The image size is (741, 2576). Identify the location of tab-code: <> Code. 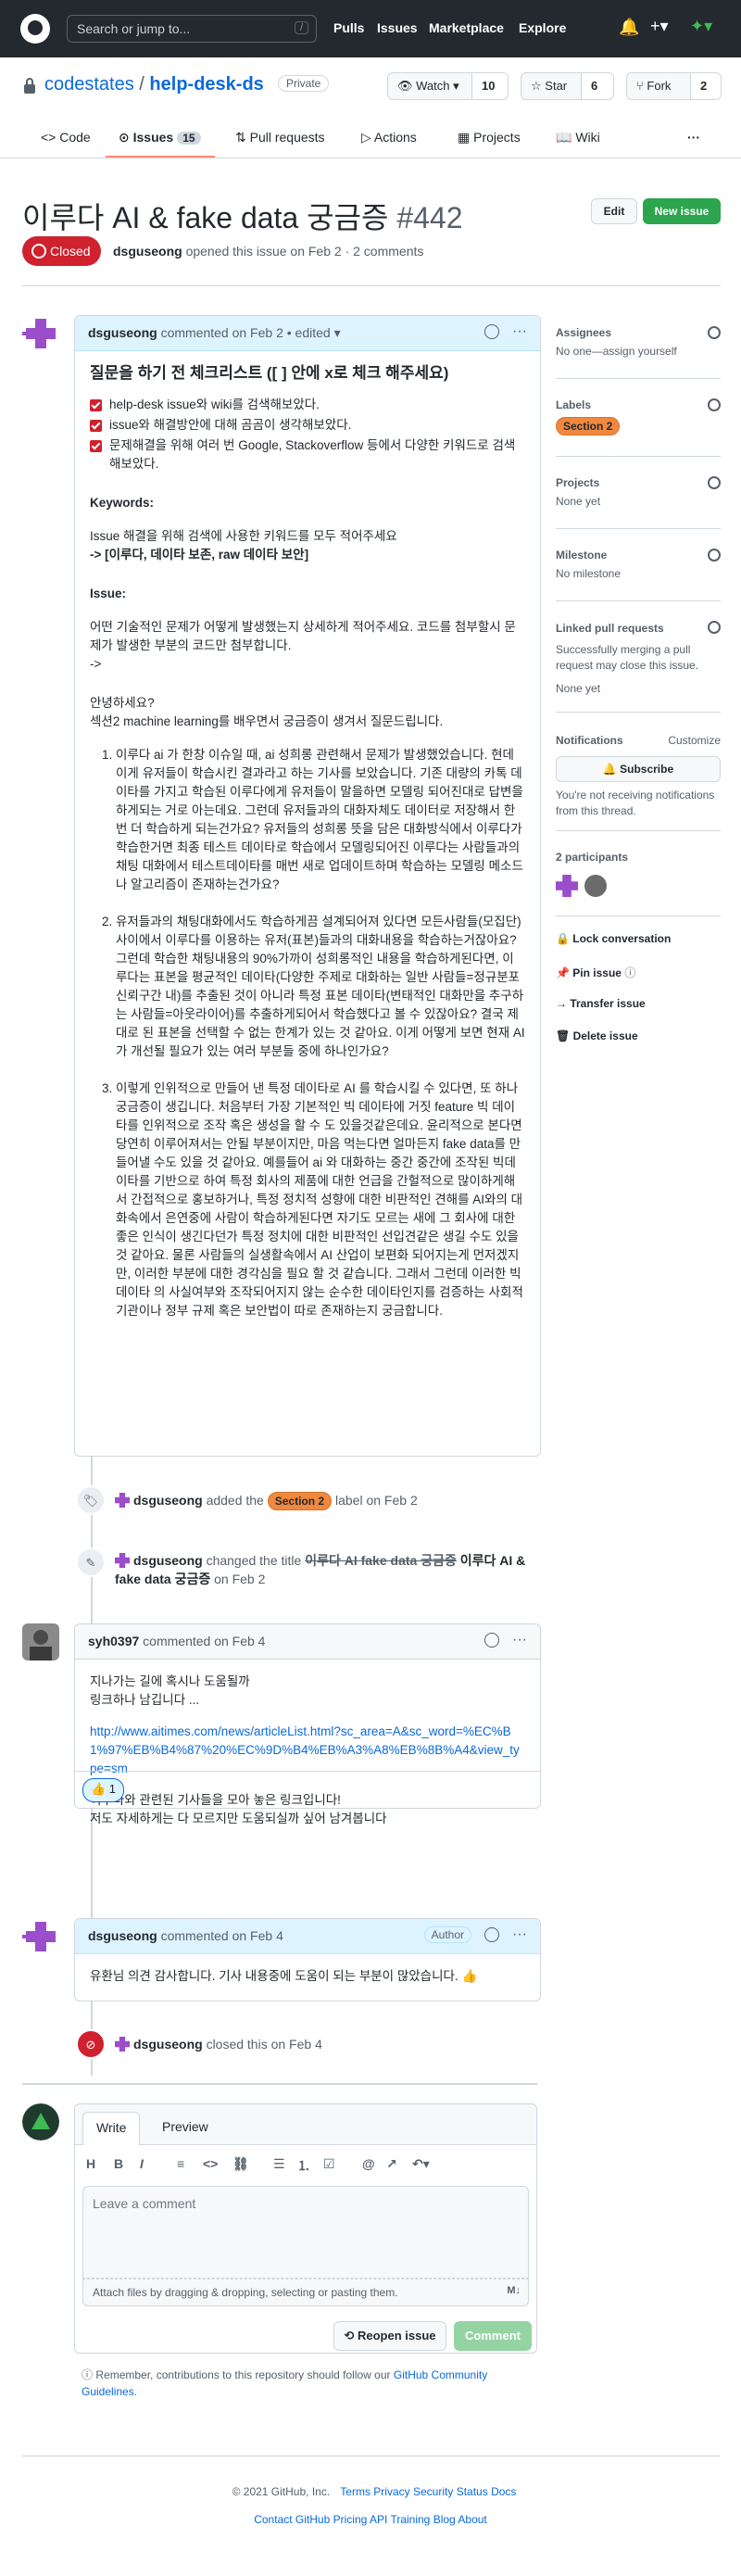
(66, 138).